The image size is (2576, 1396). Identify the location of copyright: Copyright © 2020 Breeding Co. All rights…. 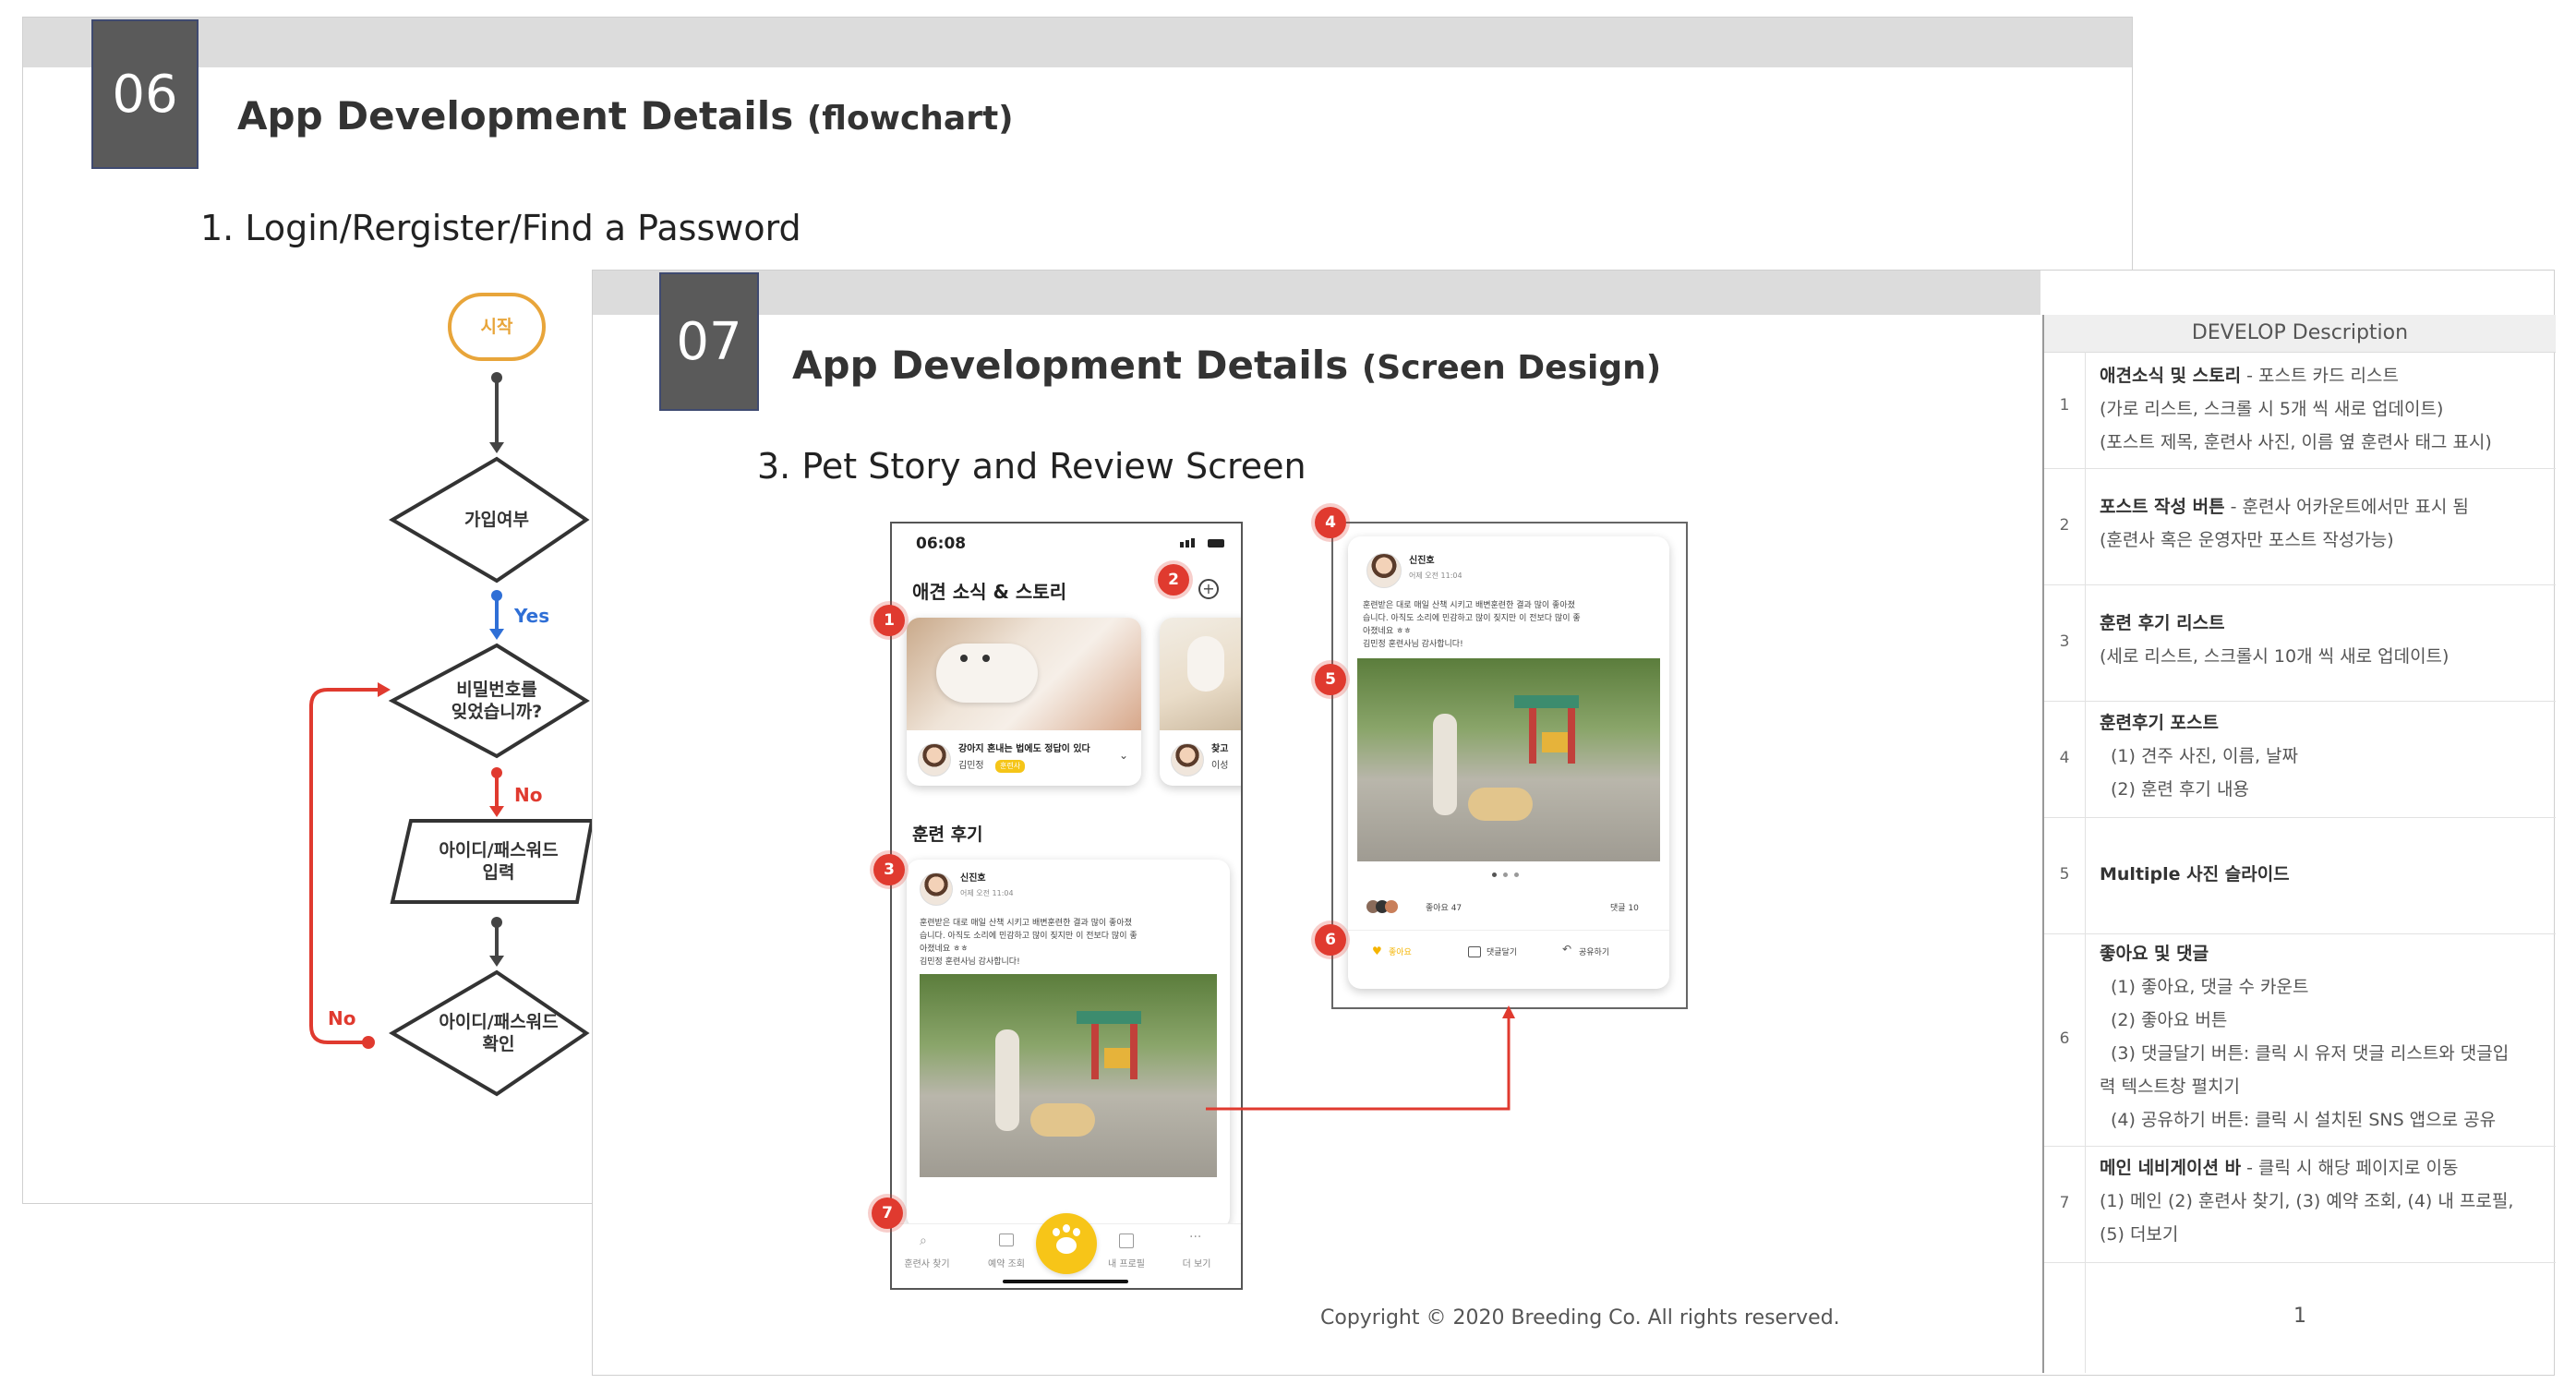
(1580, 1318).